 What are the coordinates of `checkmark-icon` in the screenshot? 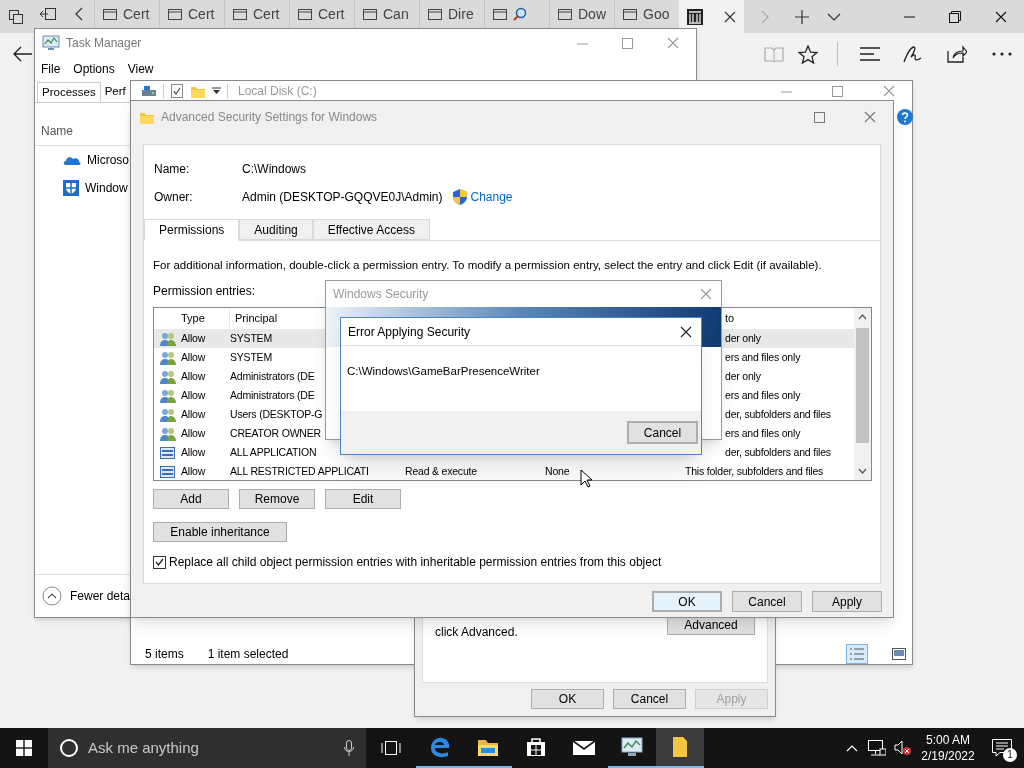 It's located at (159, 562).